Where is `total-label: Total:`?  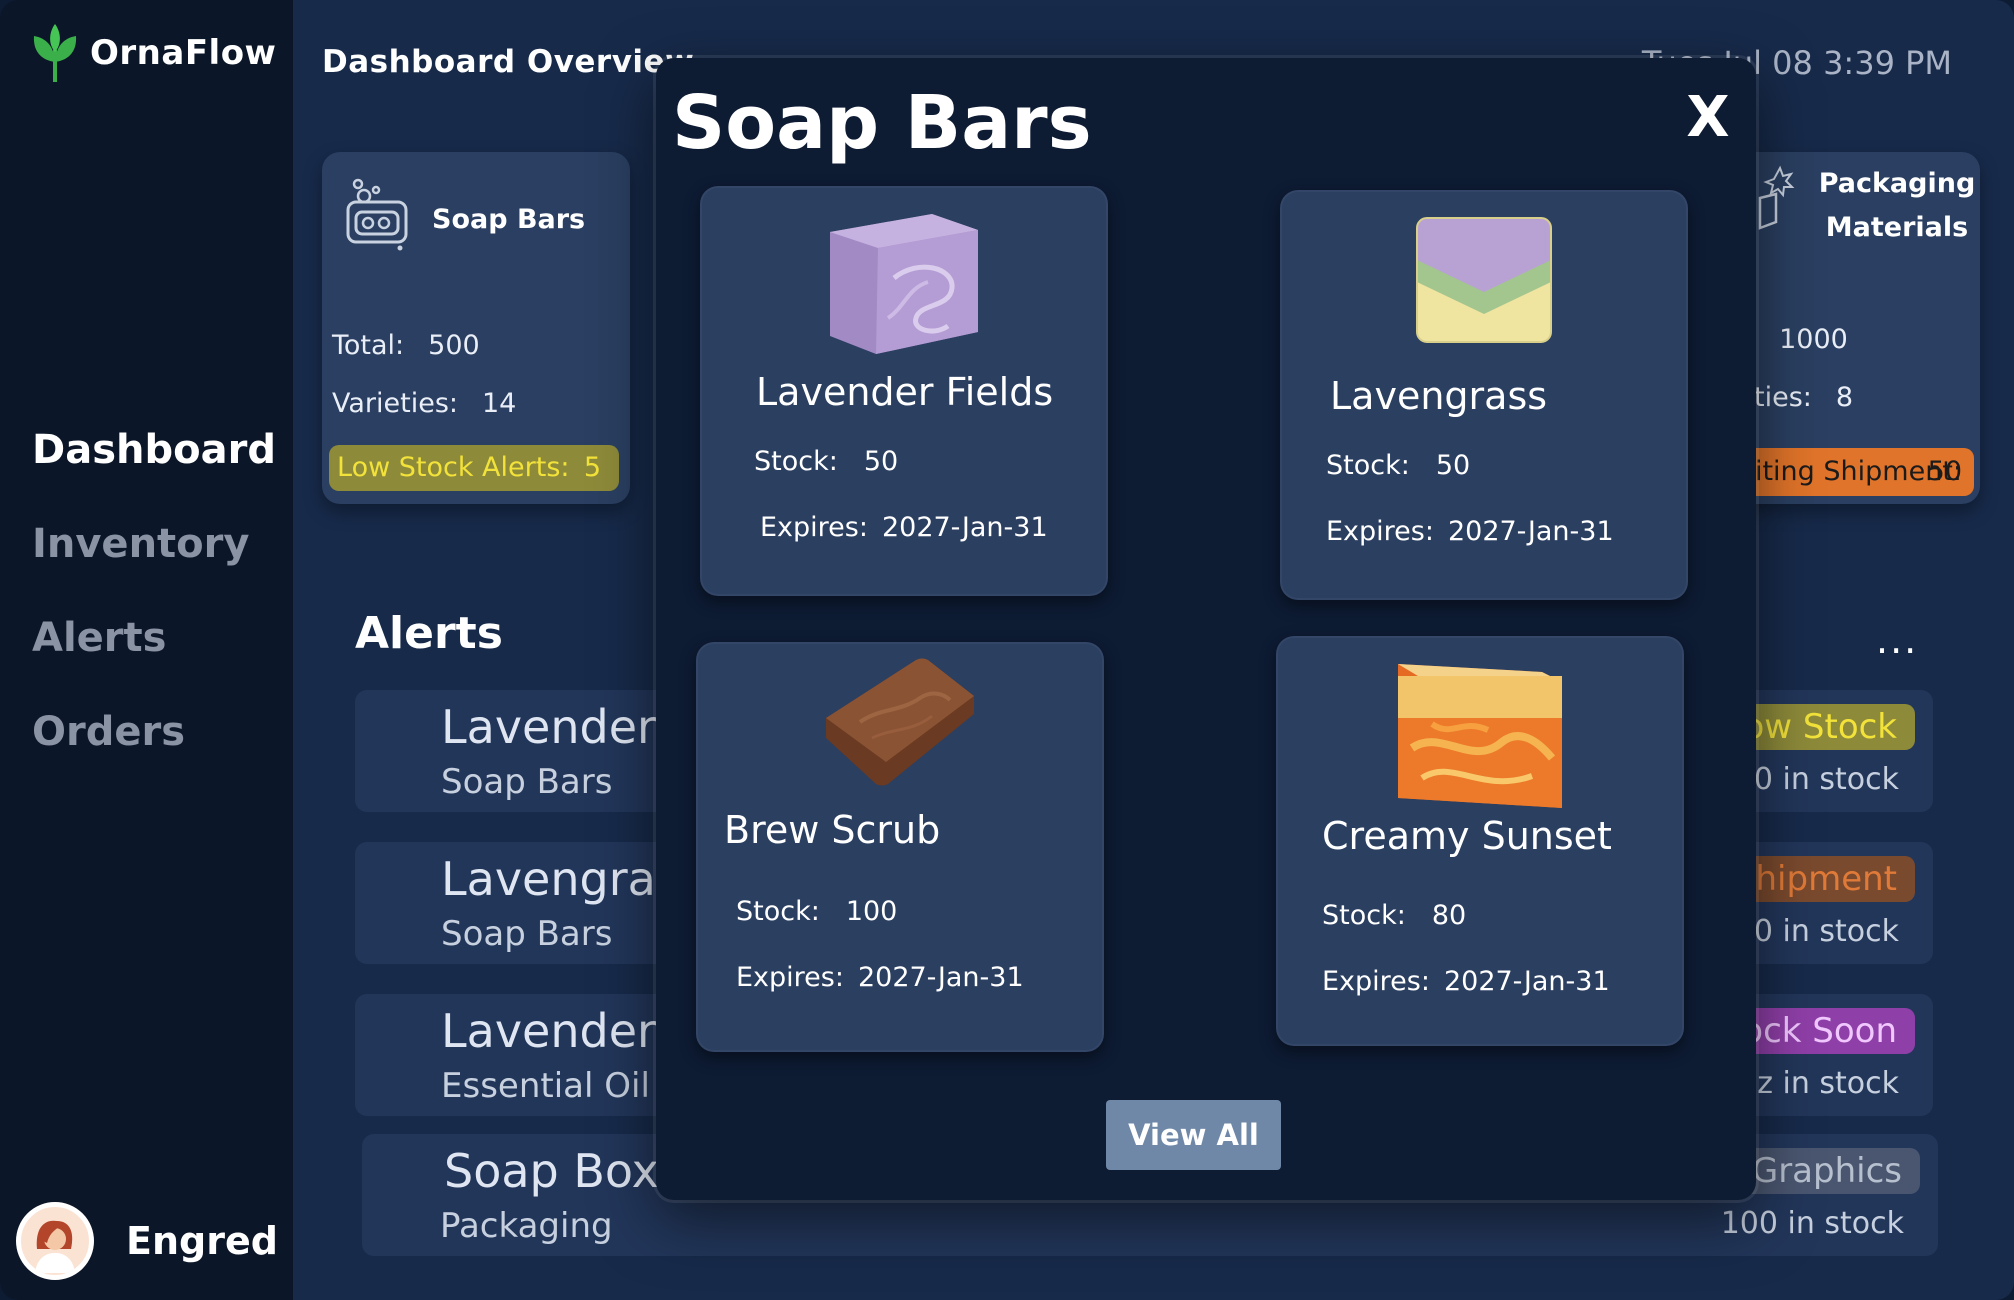 total-label: Total: is located at coordinates (368, 345).